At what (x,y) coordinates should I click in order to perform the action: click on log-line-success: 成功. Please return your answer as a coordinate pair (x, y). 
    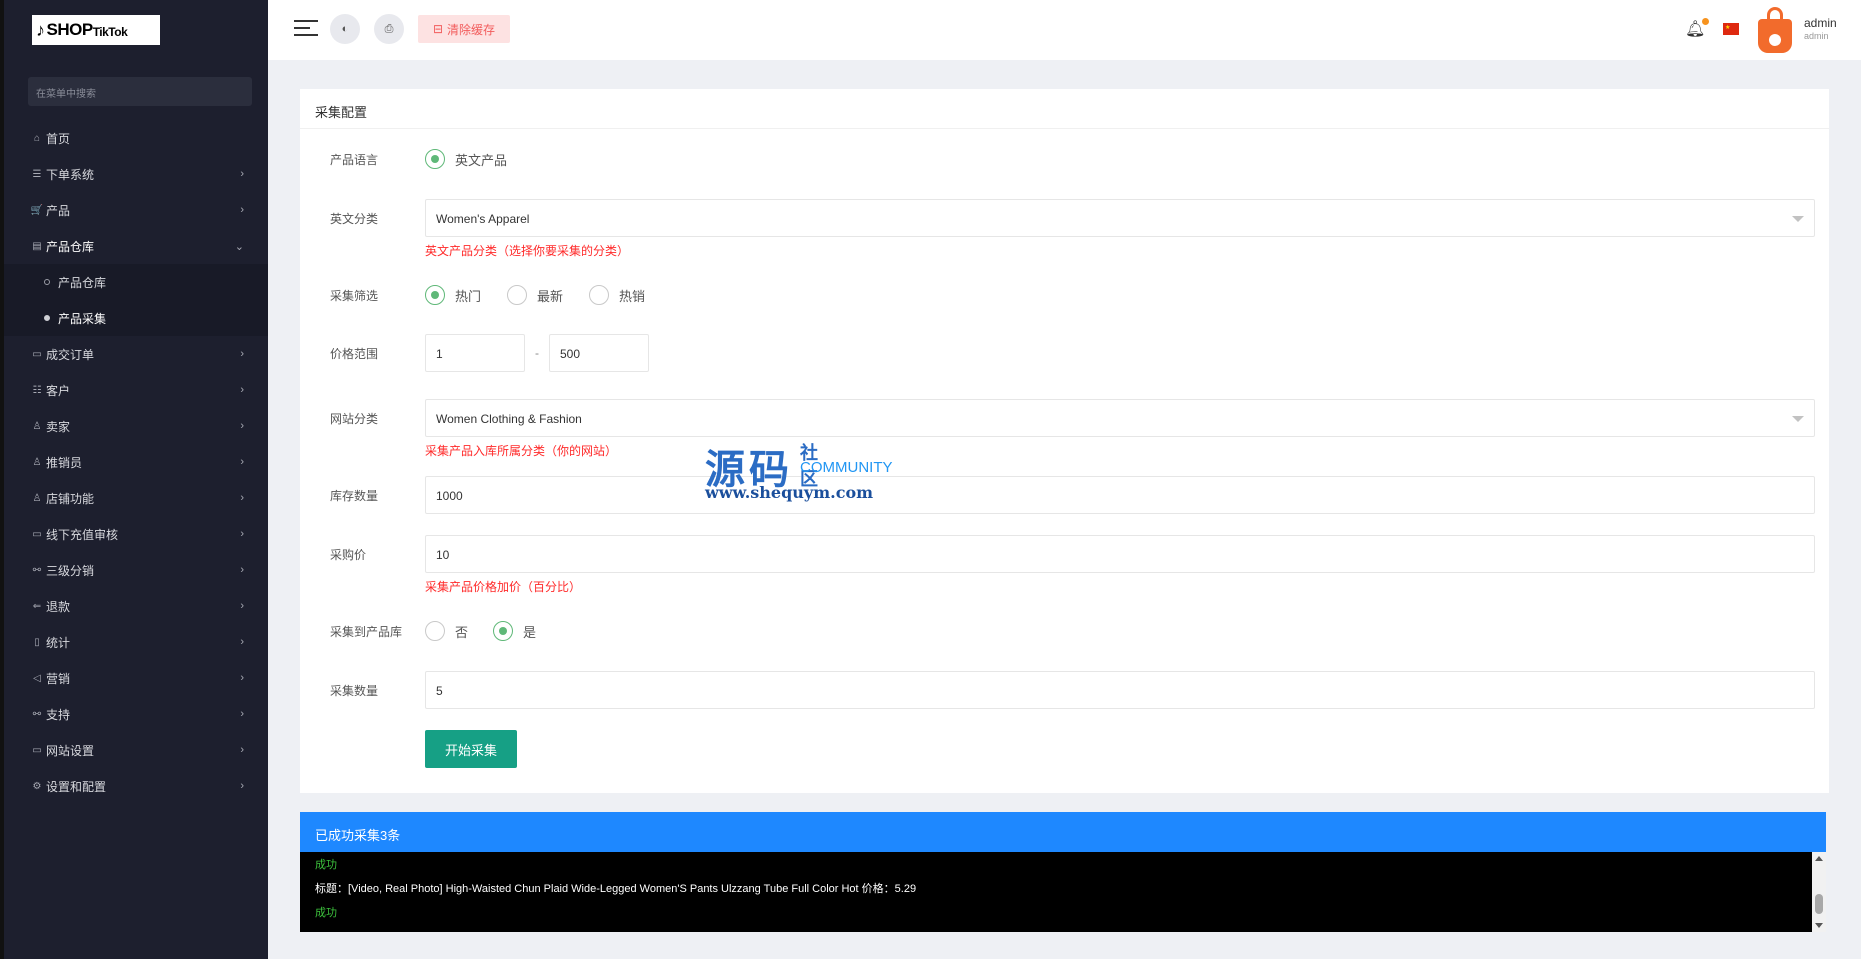
    Looking at the image, I should click on (326, 913).